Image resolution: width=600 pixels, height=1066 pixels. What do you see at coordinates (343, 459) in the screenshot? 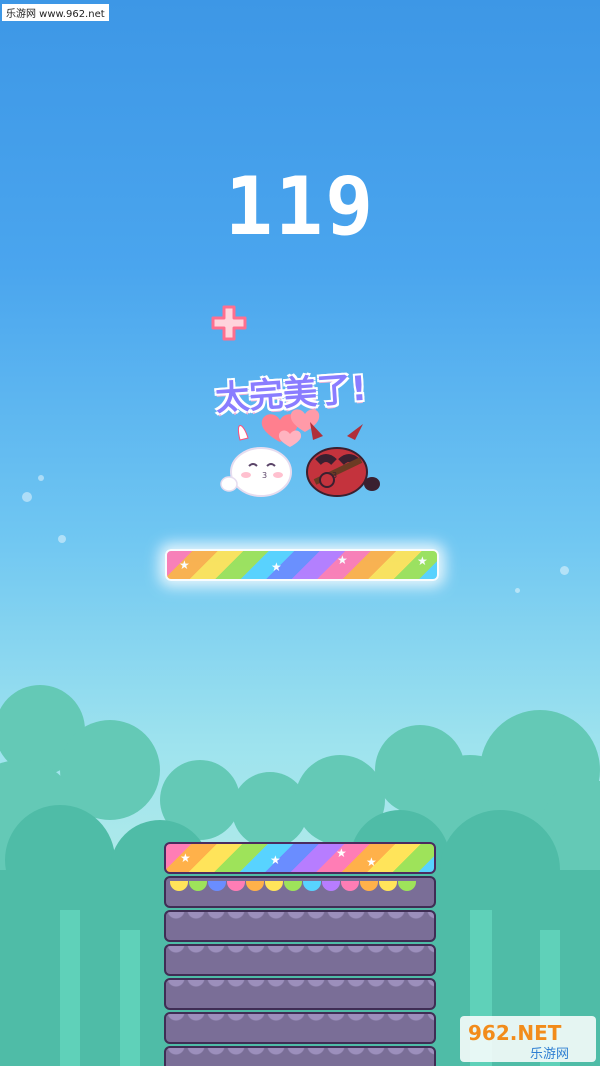
I see `ninja-character: 3` at bounding box center [343, 459].